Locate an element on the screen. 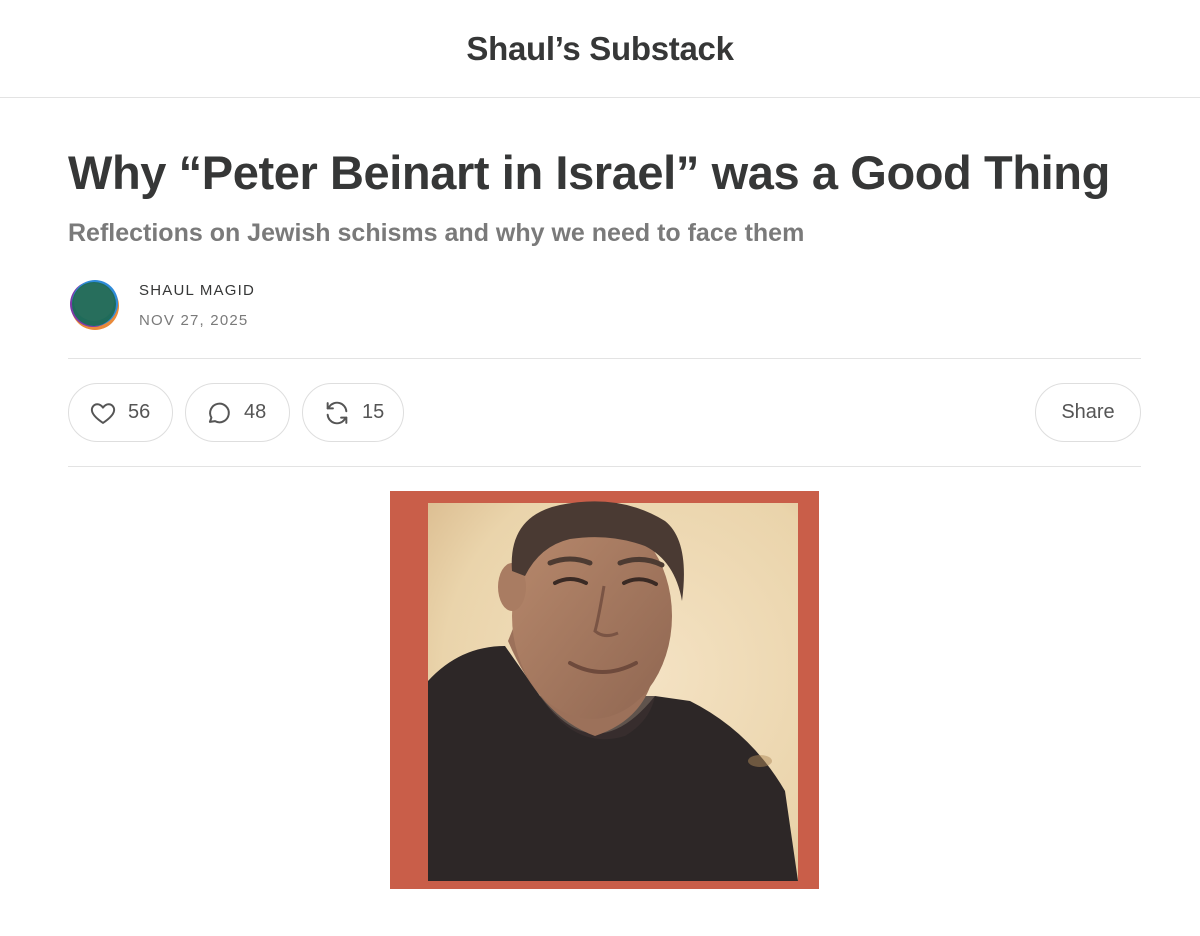  restack-button: 15 is located at coordinates (353, 412).